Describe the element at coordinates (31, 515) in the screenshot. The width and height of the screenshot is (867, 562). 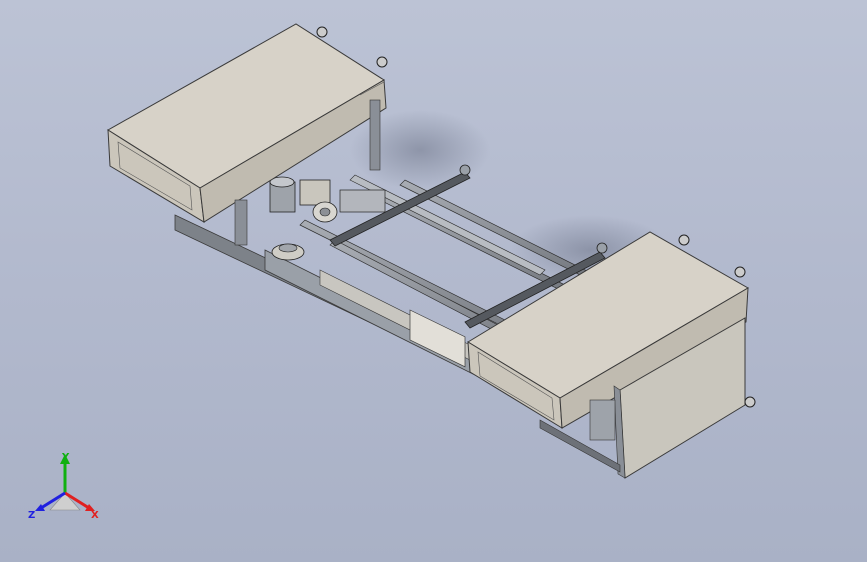
I see `z-axis-label: Z` at that location.